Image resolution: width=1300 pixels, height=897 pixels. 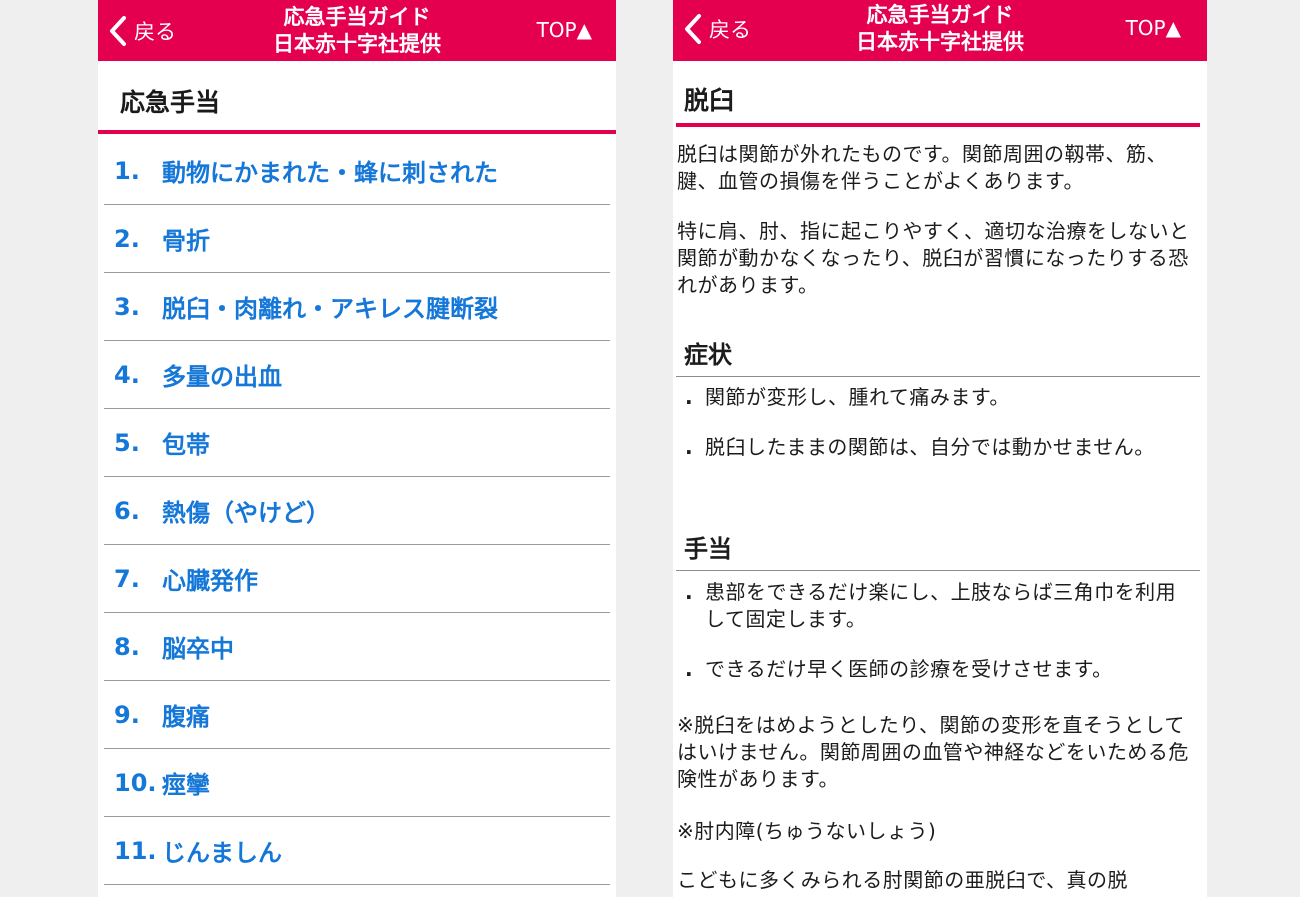 I want to click on symptoms-heading-text: 症状, so click(x=708, y=355).